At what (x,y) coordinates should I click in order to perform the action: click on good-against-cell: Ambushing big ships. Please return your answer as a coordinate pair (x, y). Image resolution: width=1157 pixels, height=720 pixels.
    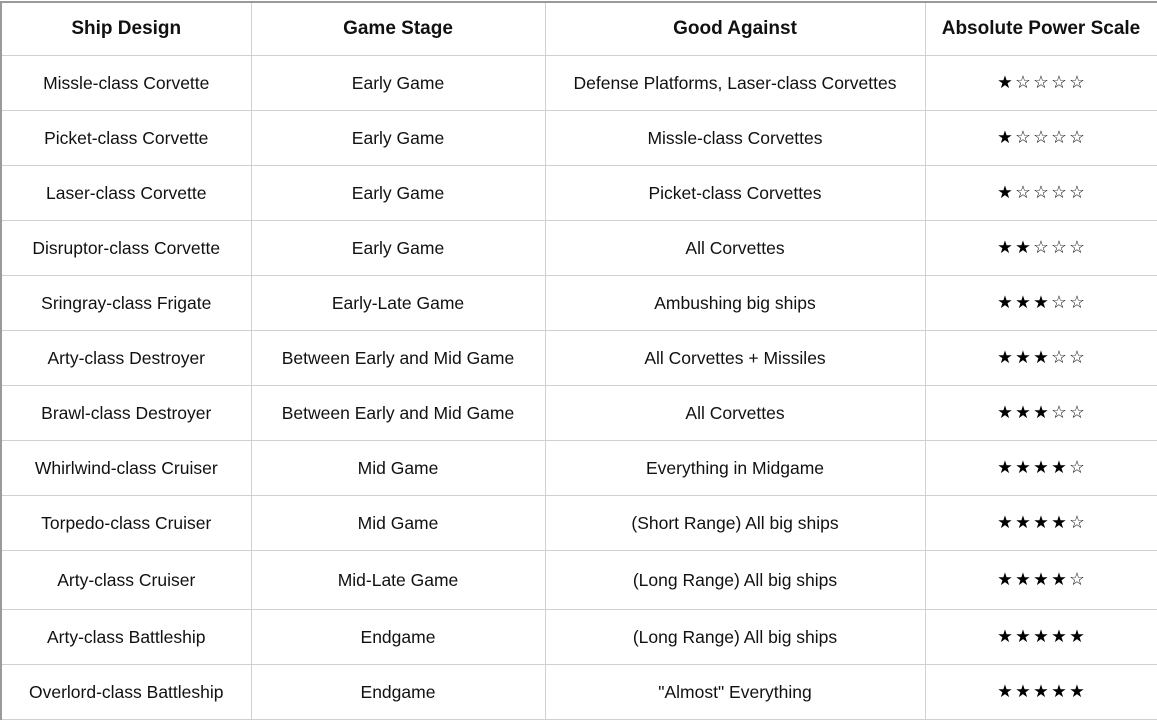
    Looking at the image, I should click on (735, 303).